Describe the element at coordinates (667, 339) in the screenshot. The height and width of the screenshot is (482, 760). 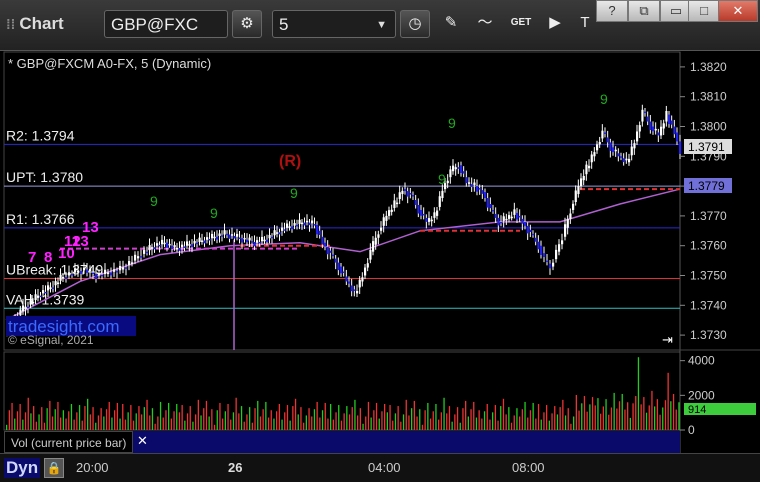
I see `scroll-end-icon: ⇥` at that location.